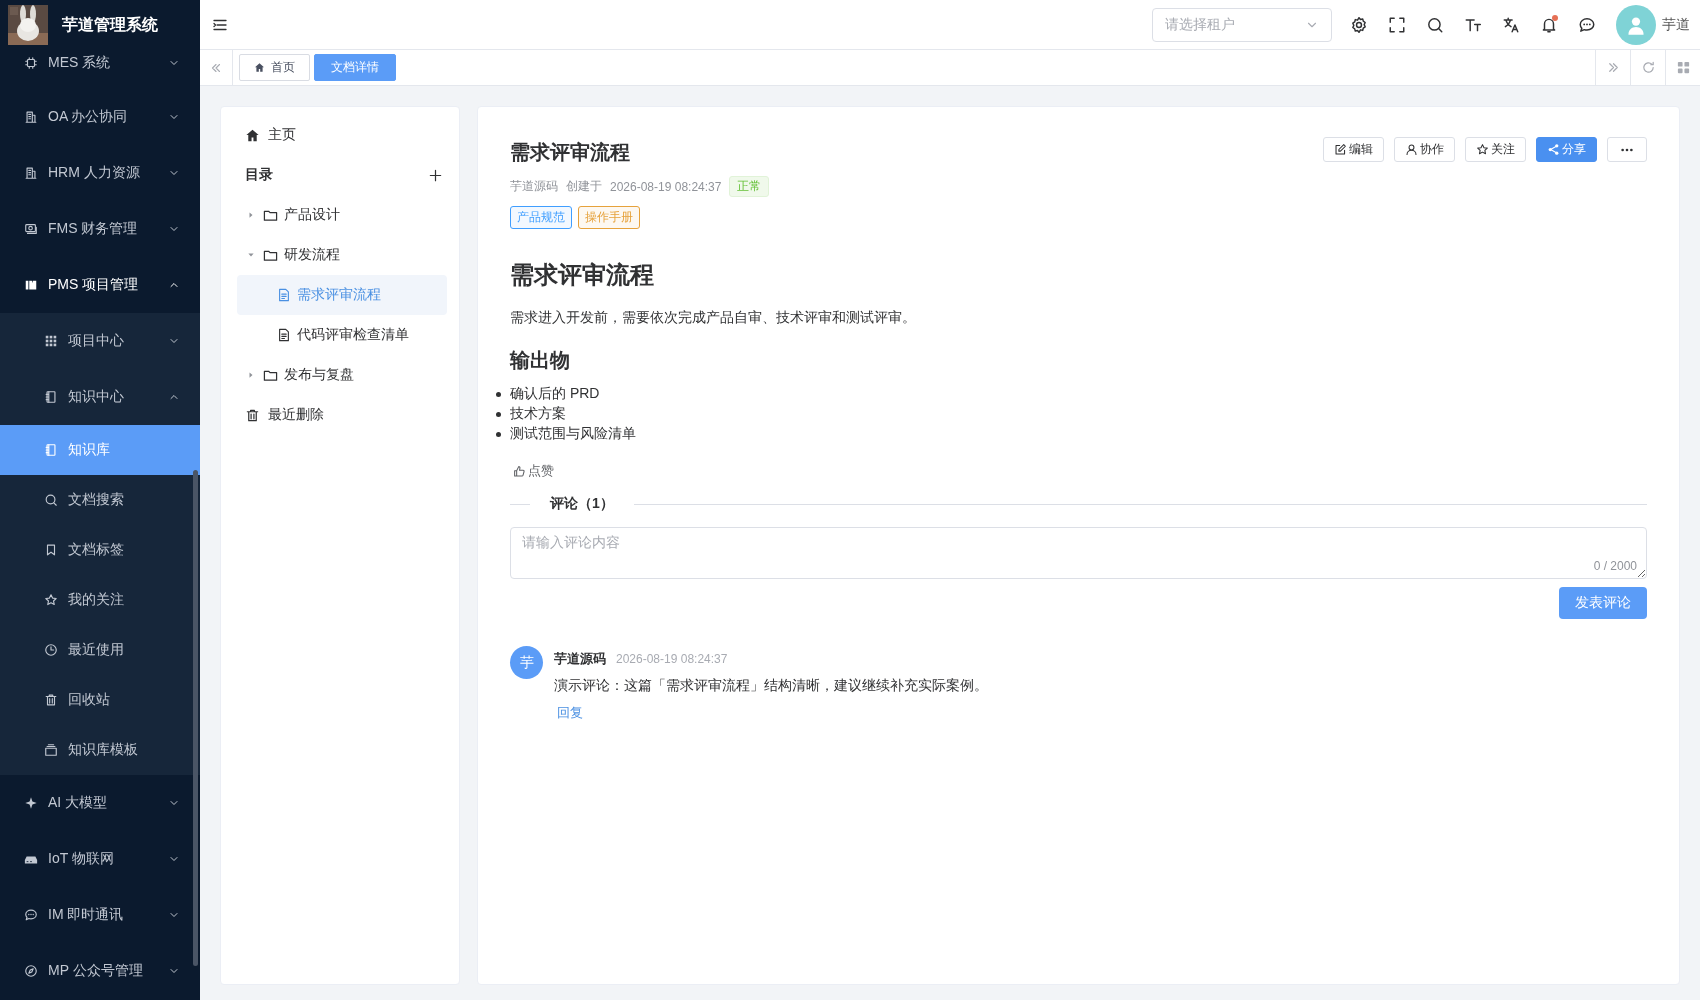 The image size is (1700, 1000). Describe the element at coordinates (534, 186) in the screenshot. I see `author-name: 芋道源码` at that location.